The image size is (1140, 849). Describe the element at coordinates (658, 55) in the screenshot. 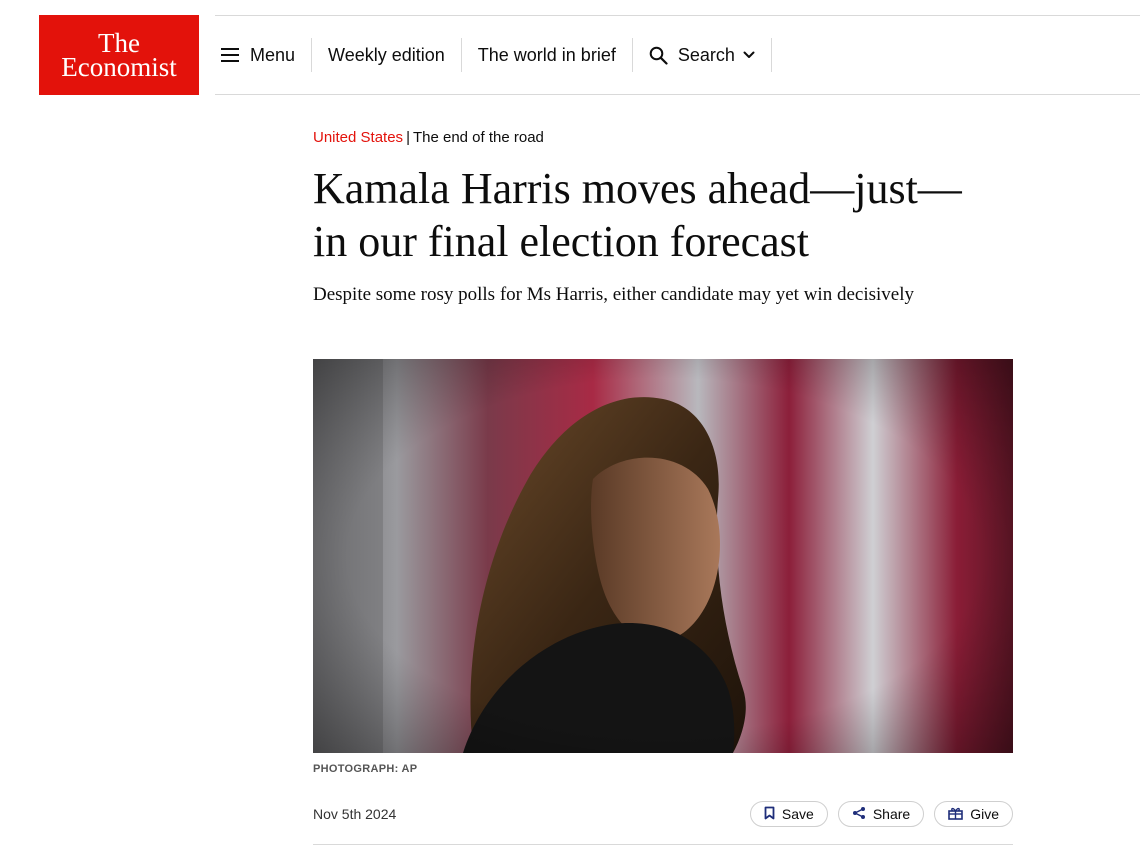

I see `search-icon` at that location.